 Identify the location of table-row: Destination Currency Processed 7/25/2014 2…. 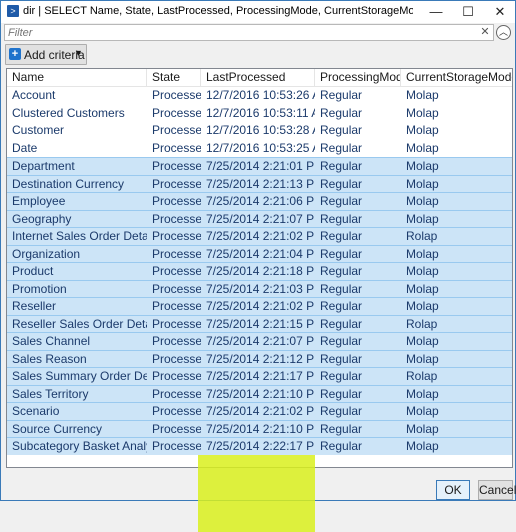
(259, 183).